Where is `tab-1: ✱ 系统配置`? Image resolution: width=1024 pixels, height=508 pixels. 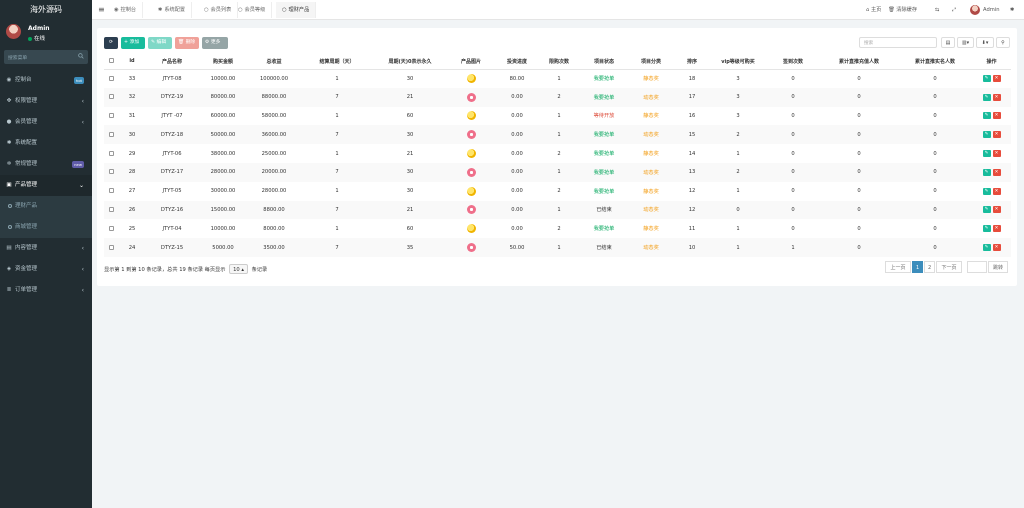
tab-1: ✱ 系统配置 is located at coordinates (172, 10).